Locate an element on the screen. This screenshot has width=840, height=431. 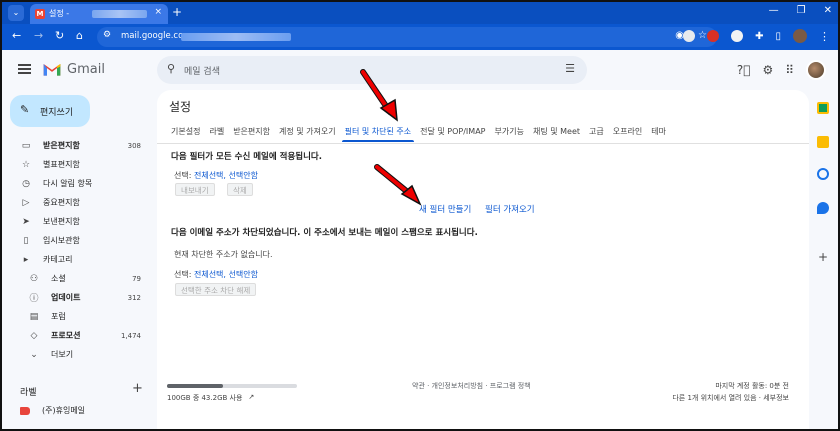
extensions-puzzle-icon: ✚ is located at coordinates (759, 36).